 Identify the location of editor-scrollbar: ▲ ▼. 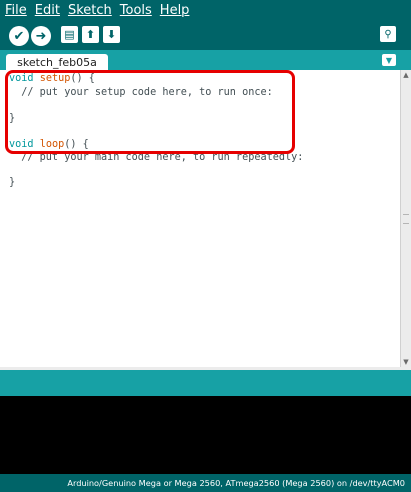
(405, 218).